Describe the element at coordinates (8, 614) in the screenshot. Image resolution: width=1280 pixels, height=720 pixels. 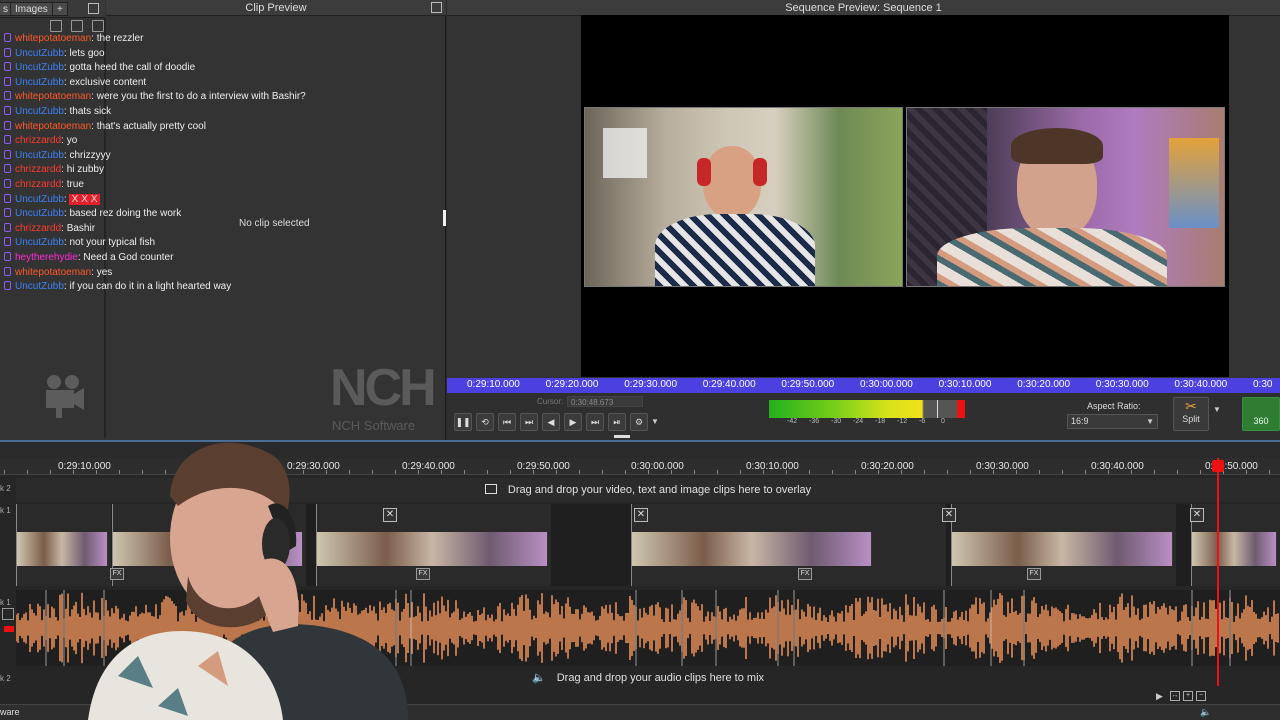
I see `track-checkbox` at that location.